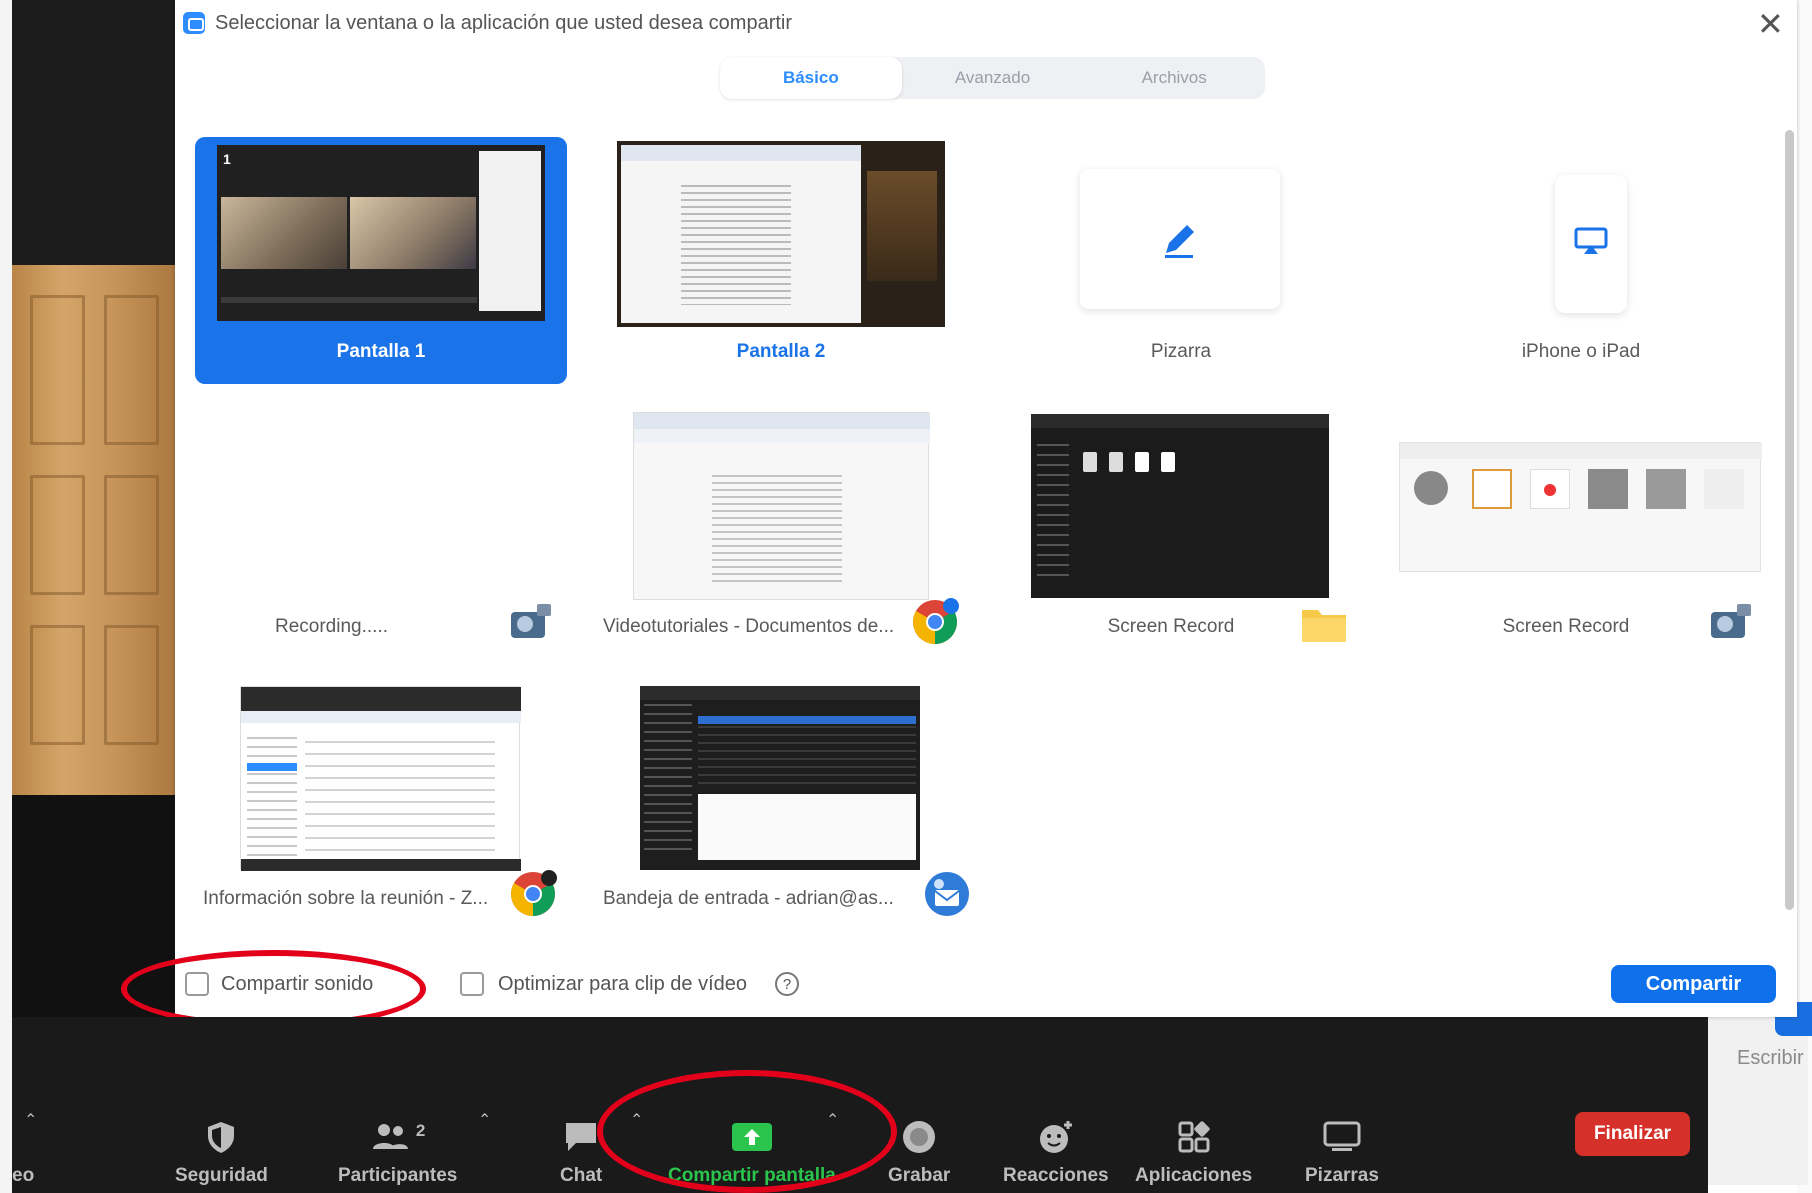  Describe the element at coordinates (1194, 1175) in the screenshot. I see `toolbar-label: Aplicaciones` at that location.